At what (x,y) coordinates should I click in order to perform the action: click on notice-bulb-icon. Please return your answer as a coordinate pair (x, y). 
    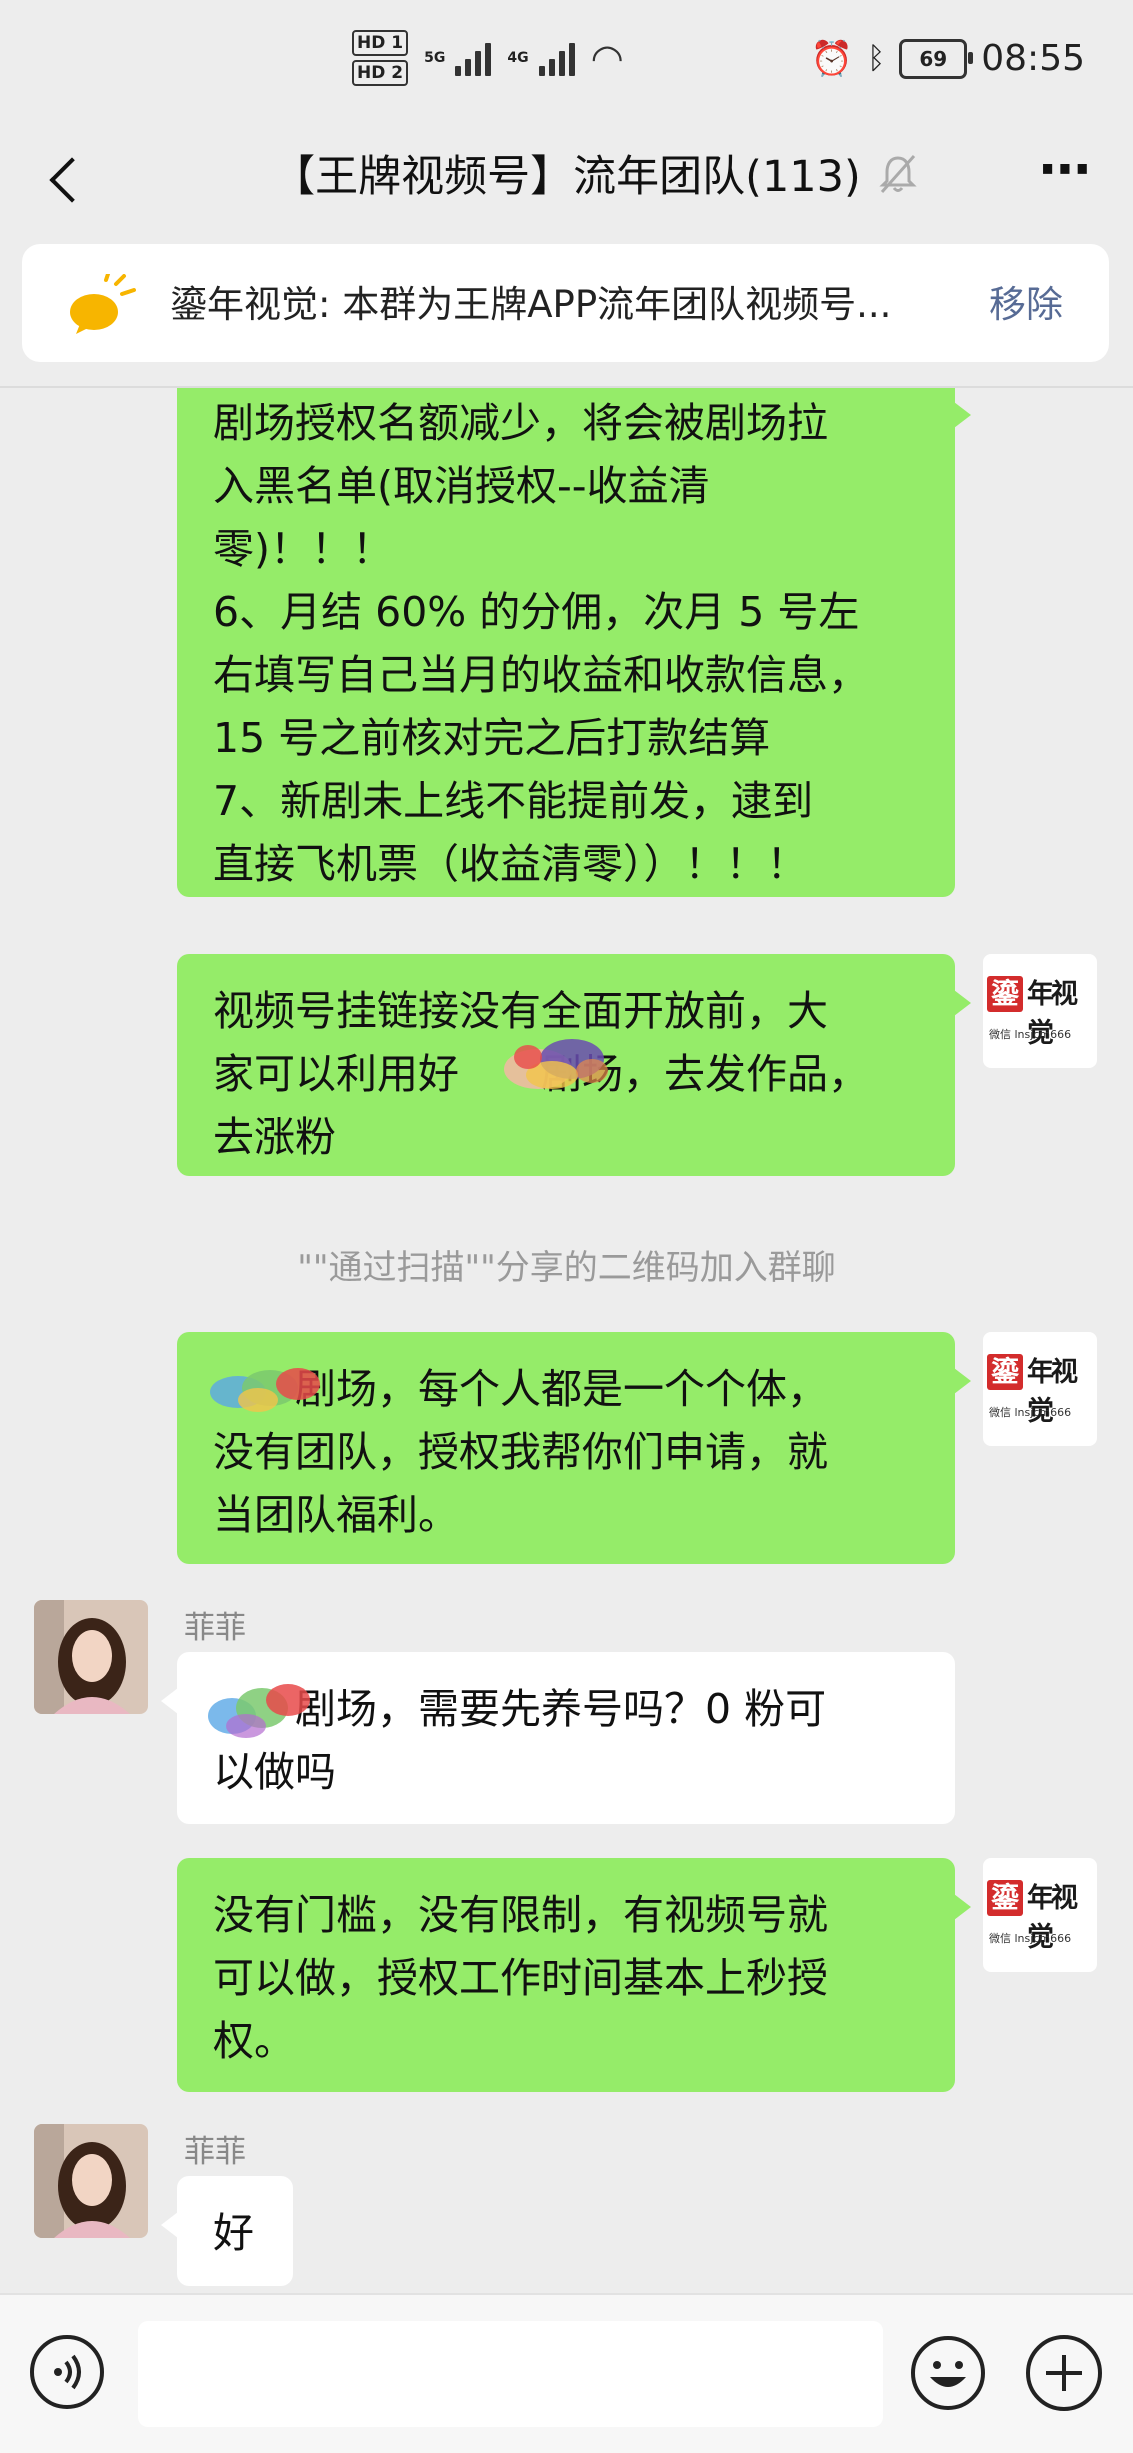
    Looking at the image, I should click on (103, 304).